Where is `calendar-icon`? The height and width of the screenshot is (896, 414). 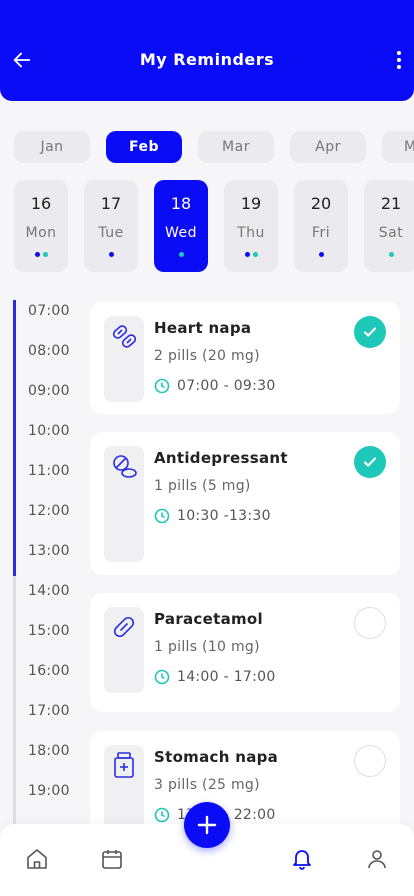 calendar-icon is located at coordinates (112, 859).